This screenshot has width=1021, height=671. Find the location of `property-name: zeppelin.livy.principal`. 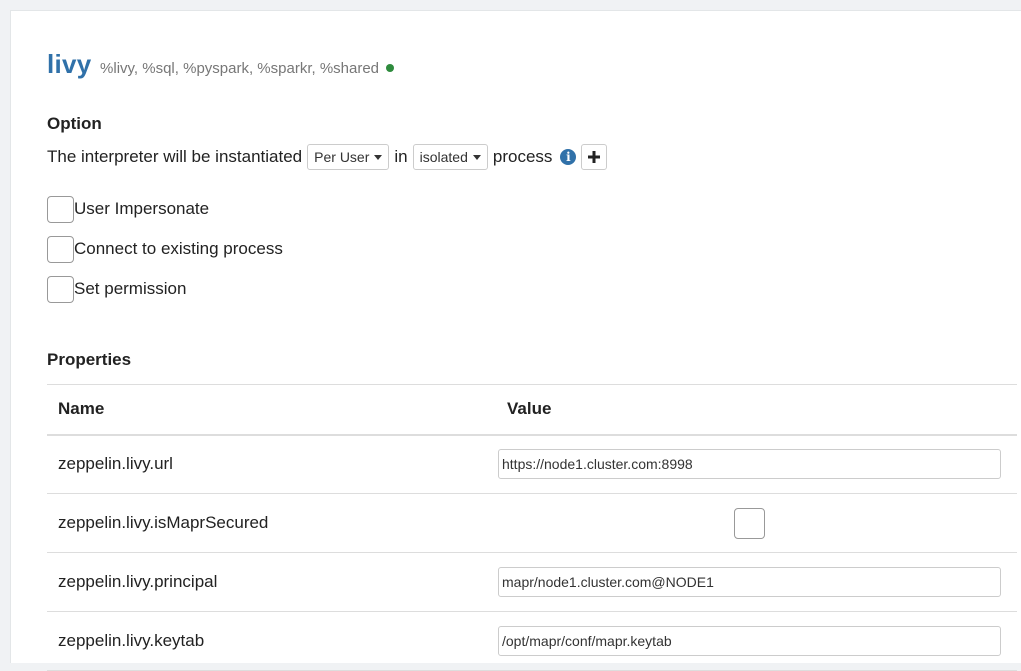

property-name: zeppelin.livy.principal is located at coordinates (271, 582).